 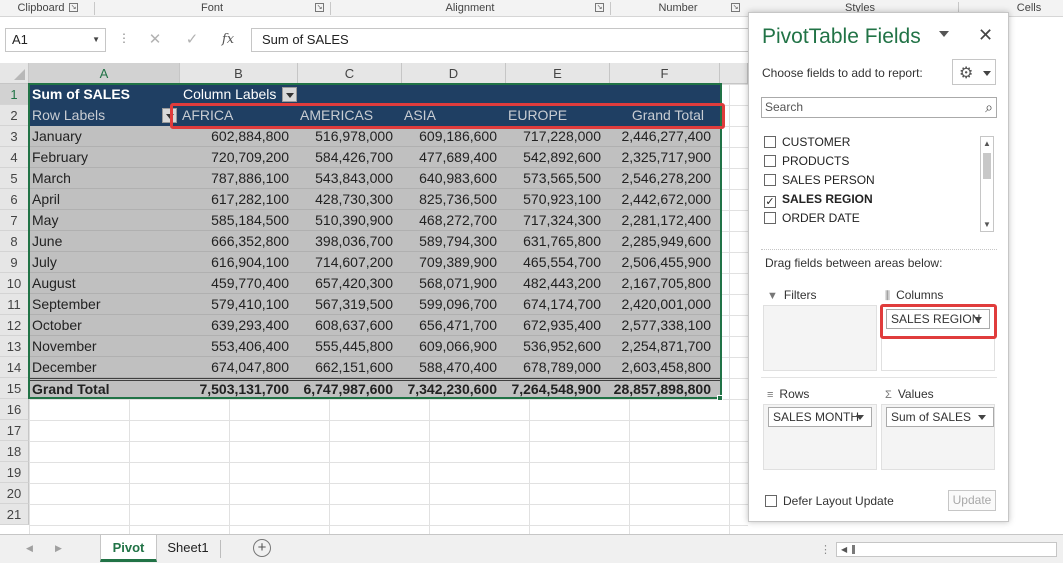 What do you see at coordinates (239, 283) in the screenshot?
I see `value-cell: 459,770,400` at bounding box center [239, 283].